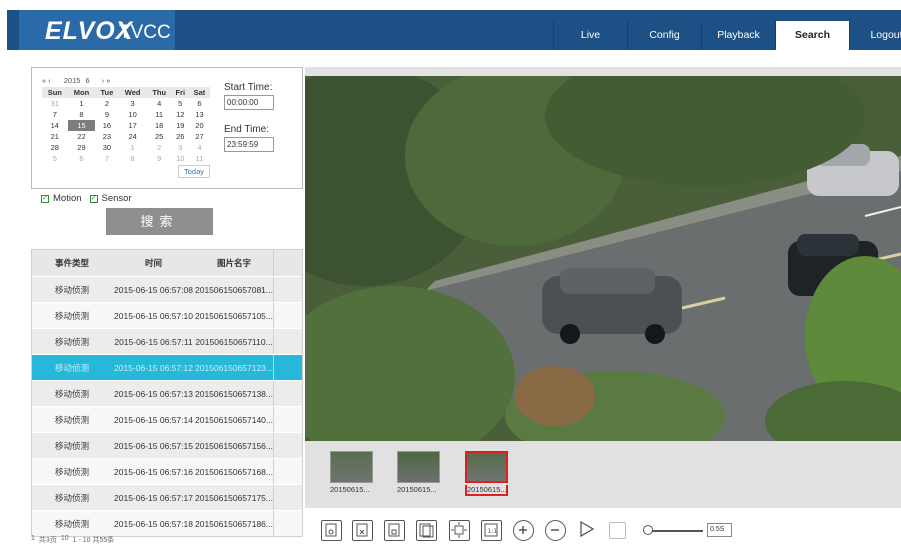 This screenshot has height=544, width=901. I want to click on calendar-day: 18, so click(159, 125).